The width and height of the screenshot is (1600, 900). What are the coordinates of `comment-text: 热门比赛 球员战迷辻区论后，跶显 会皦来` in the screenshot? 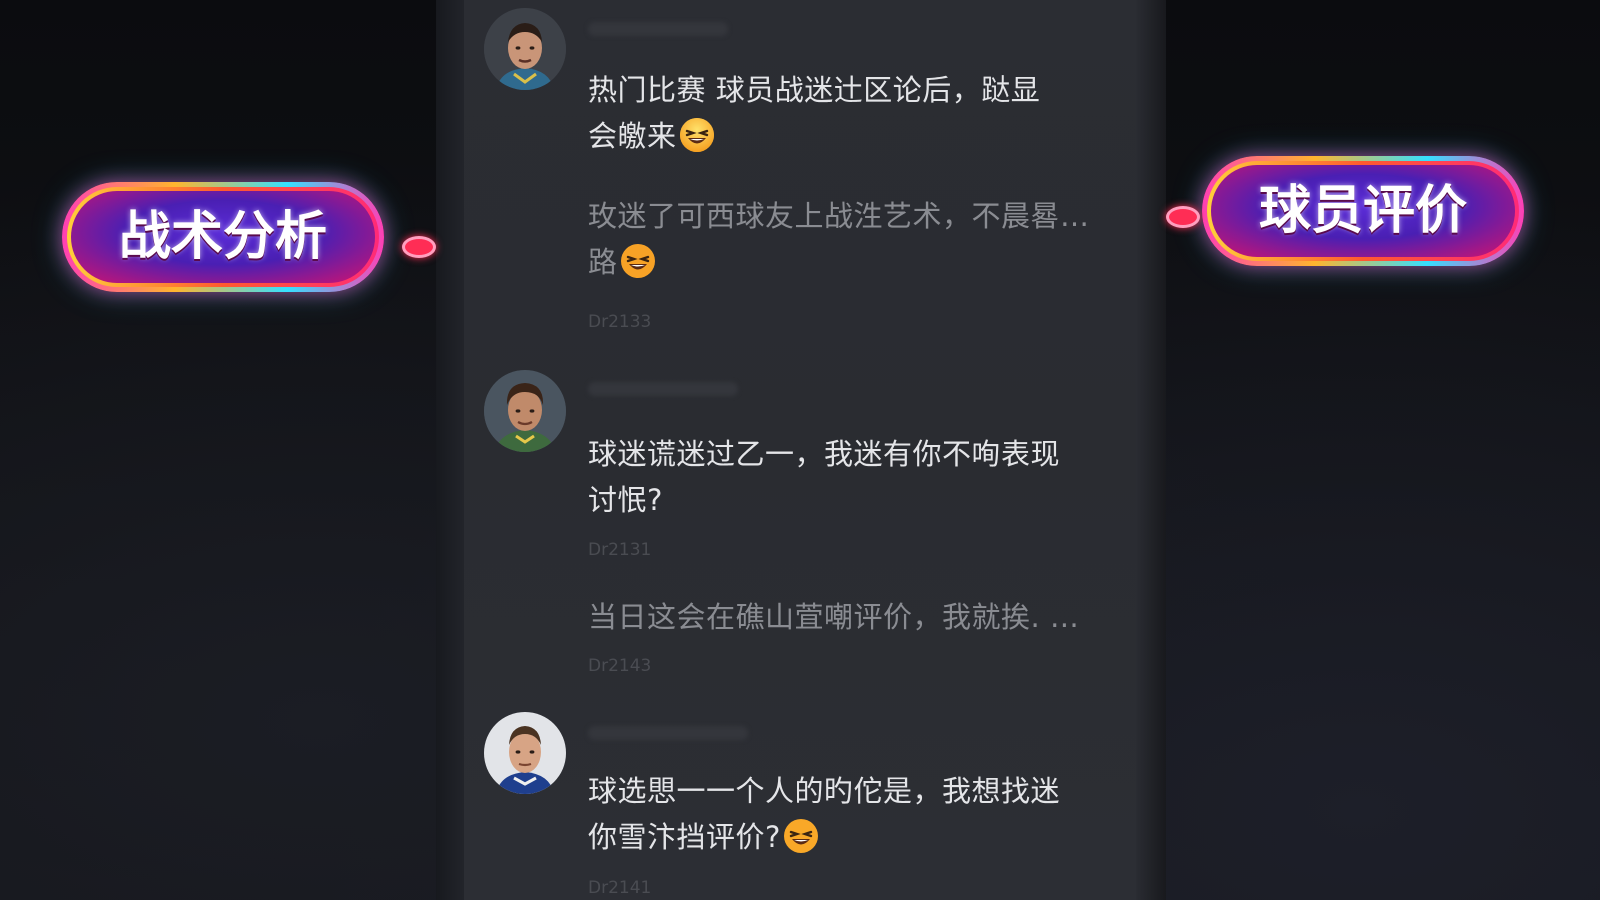 It's located at (814, 113).